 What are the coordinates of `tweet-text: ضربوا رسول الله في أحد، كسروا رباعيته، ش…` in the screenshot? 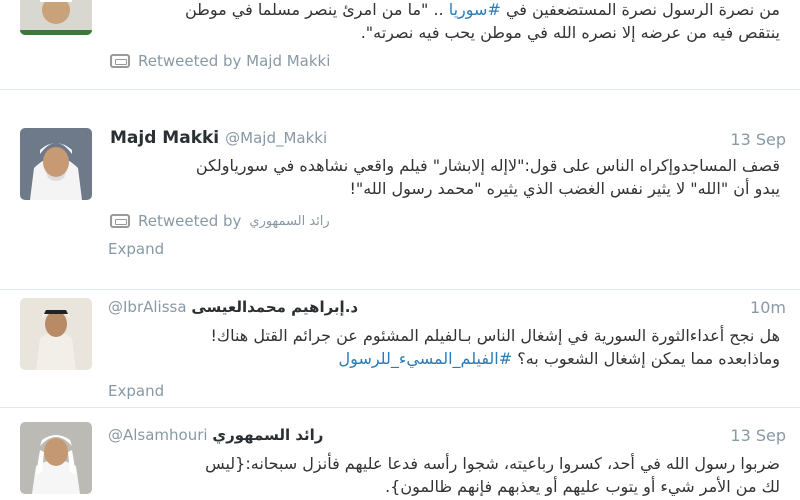 It's located at (492, 475).